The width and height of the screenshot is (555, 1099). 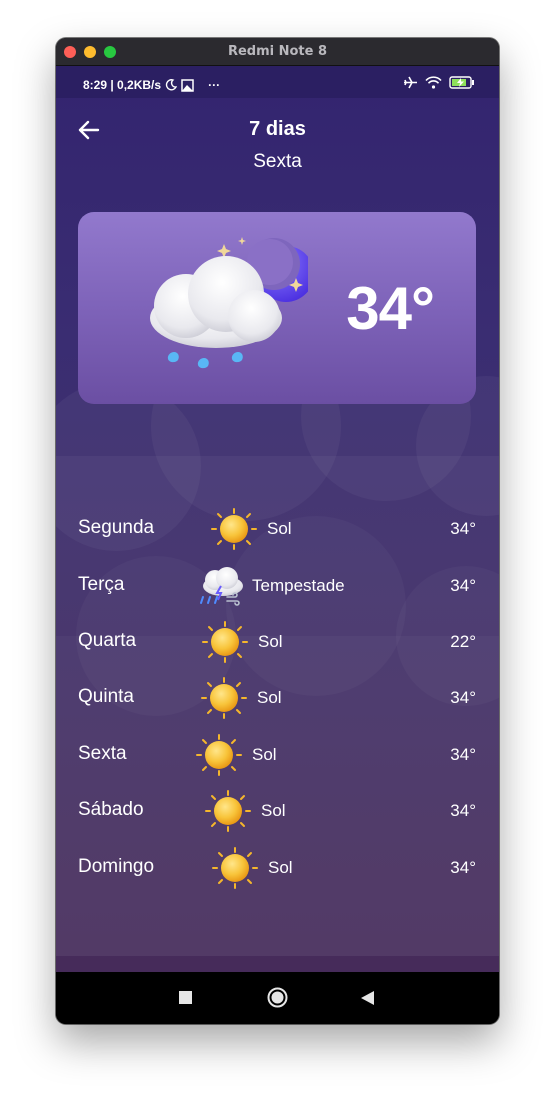 What do you see at coordinates (410, 82) in the screenshot?
I see `airplane-mode-icon` at bounding box center [410, 82].